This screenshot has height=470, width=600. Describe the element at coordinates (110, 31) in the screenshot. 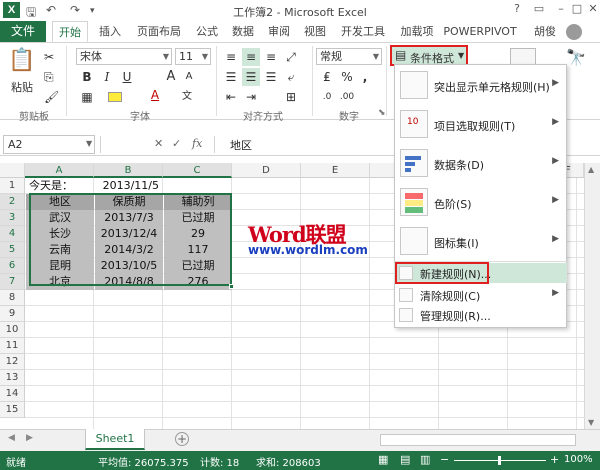

I see `tab-insert: 插入` at that location.